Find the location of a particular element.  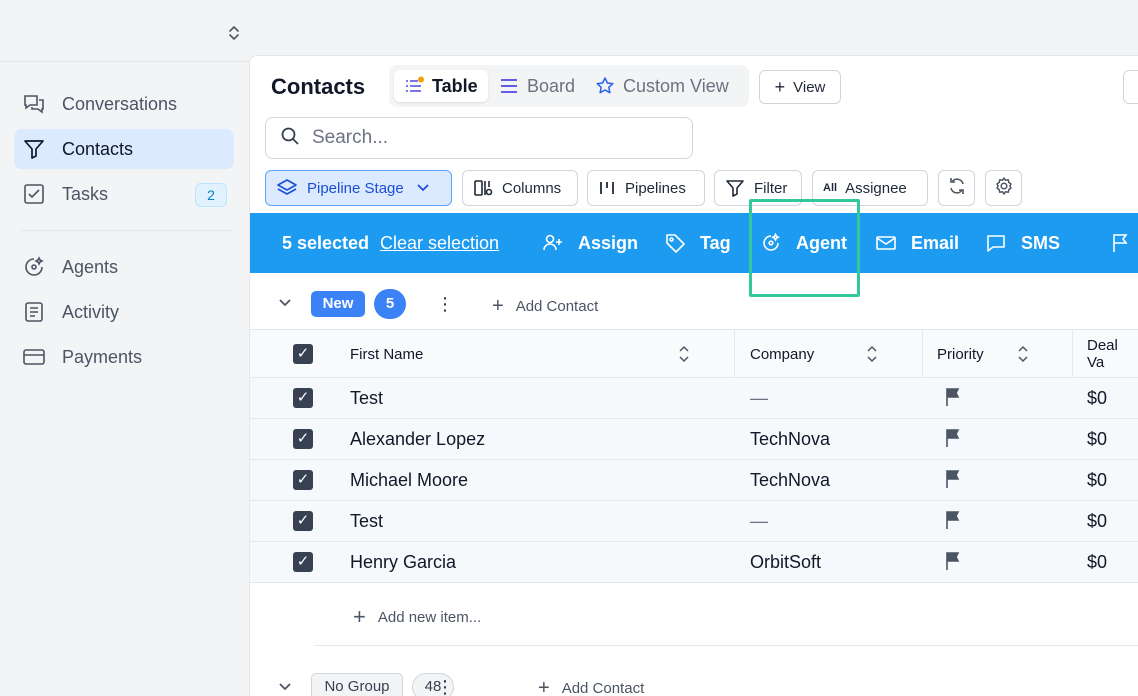

tag-button: Tag is located at coordinates (697, 243).